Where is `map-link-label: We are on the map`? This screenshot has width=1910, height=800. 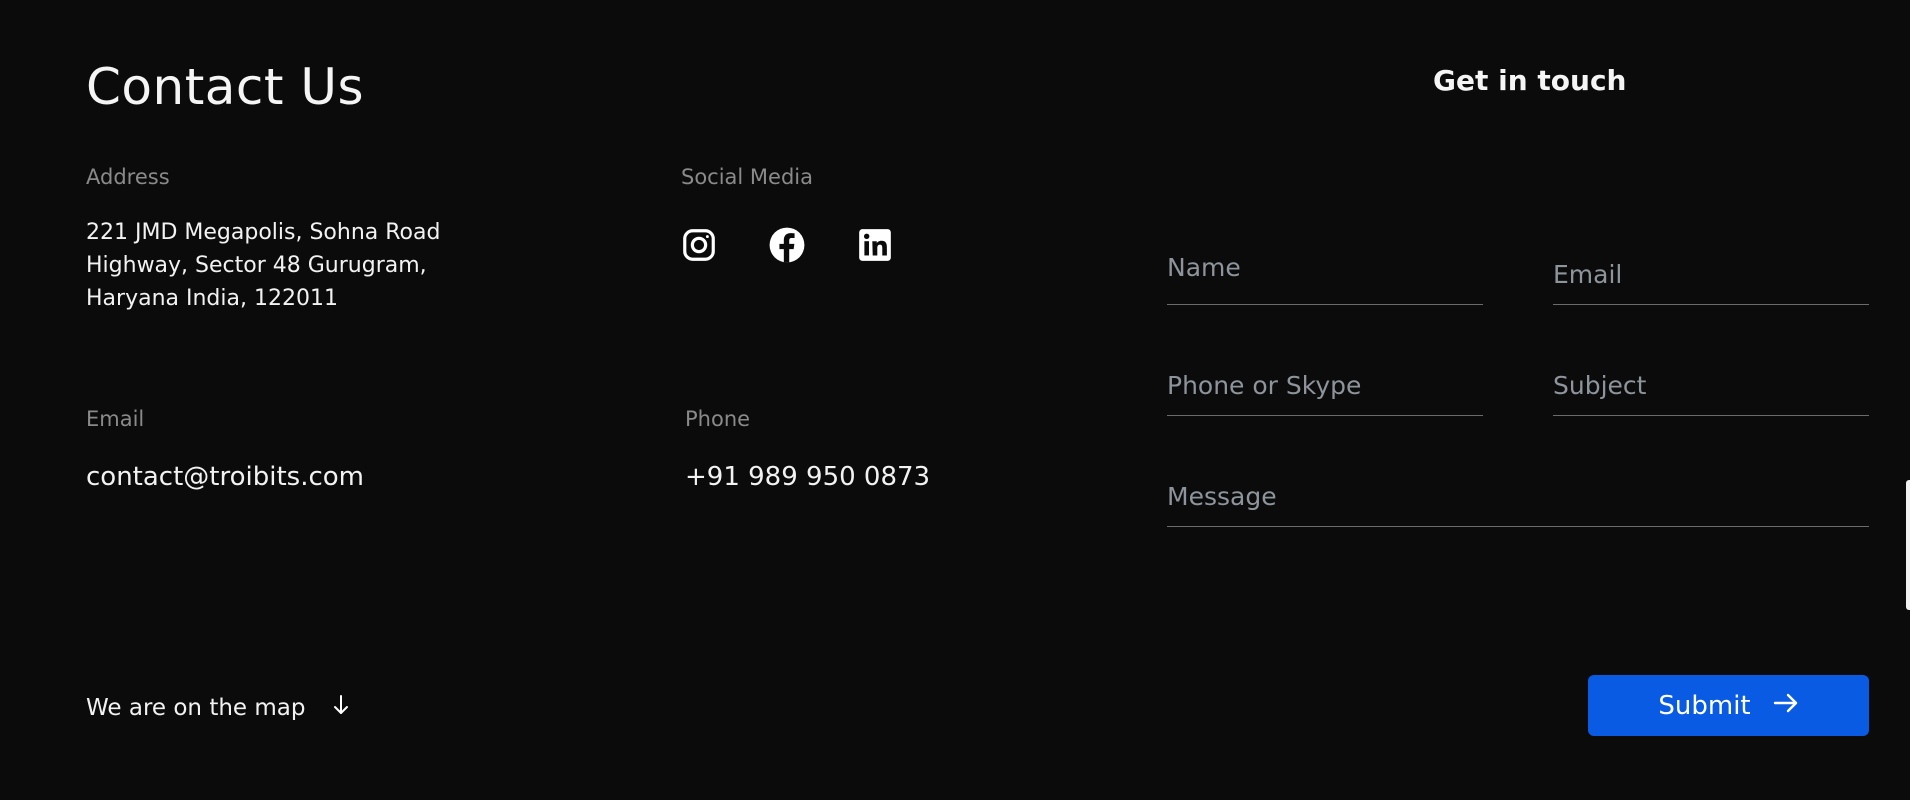
map-link-label: We are on the map is located at coordinates (196, 708).